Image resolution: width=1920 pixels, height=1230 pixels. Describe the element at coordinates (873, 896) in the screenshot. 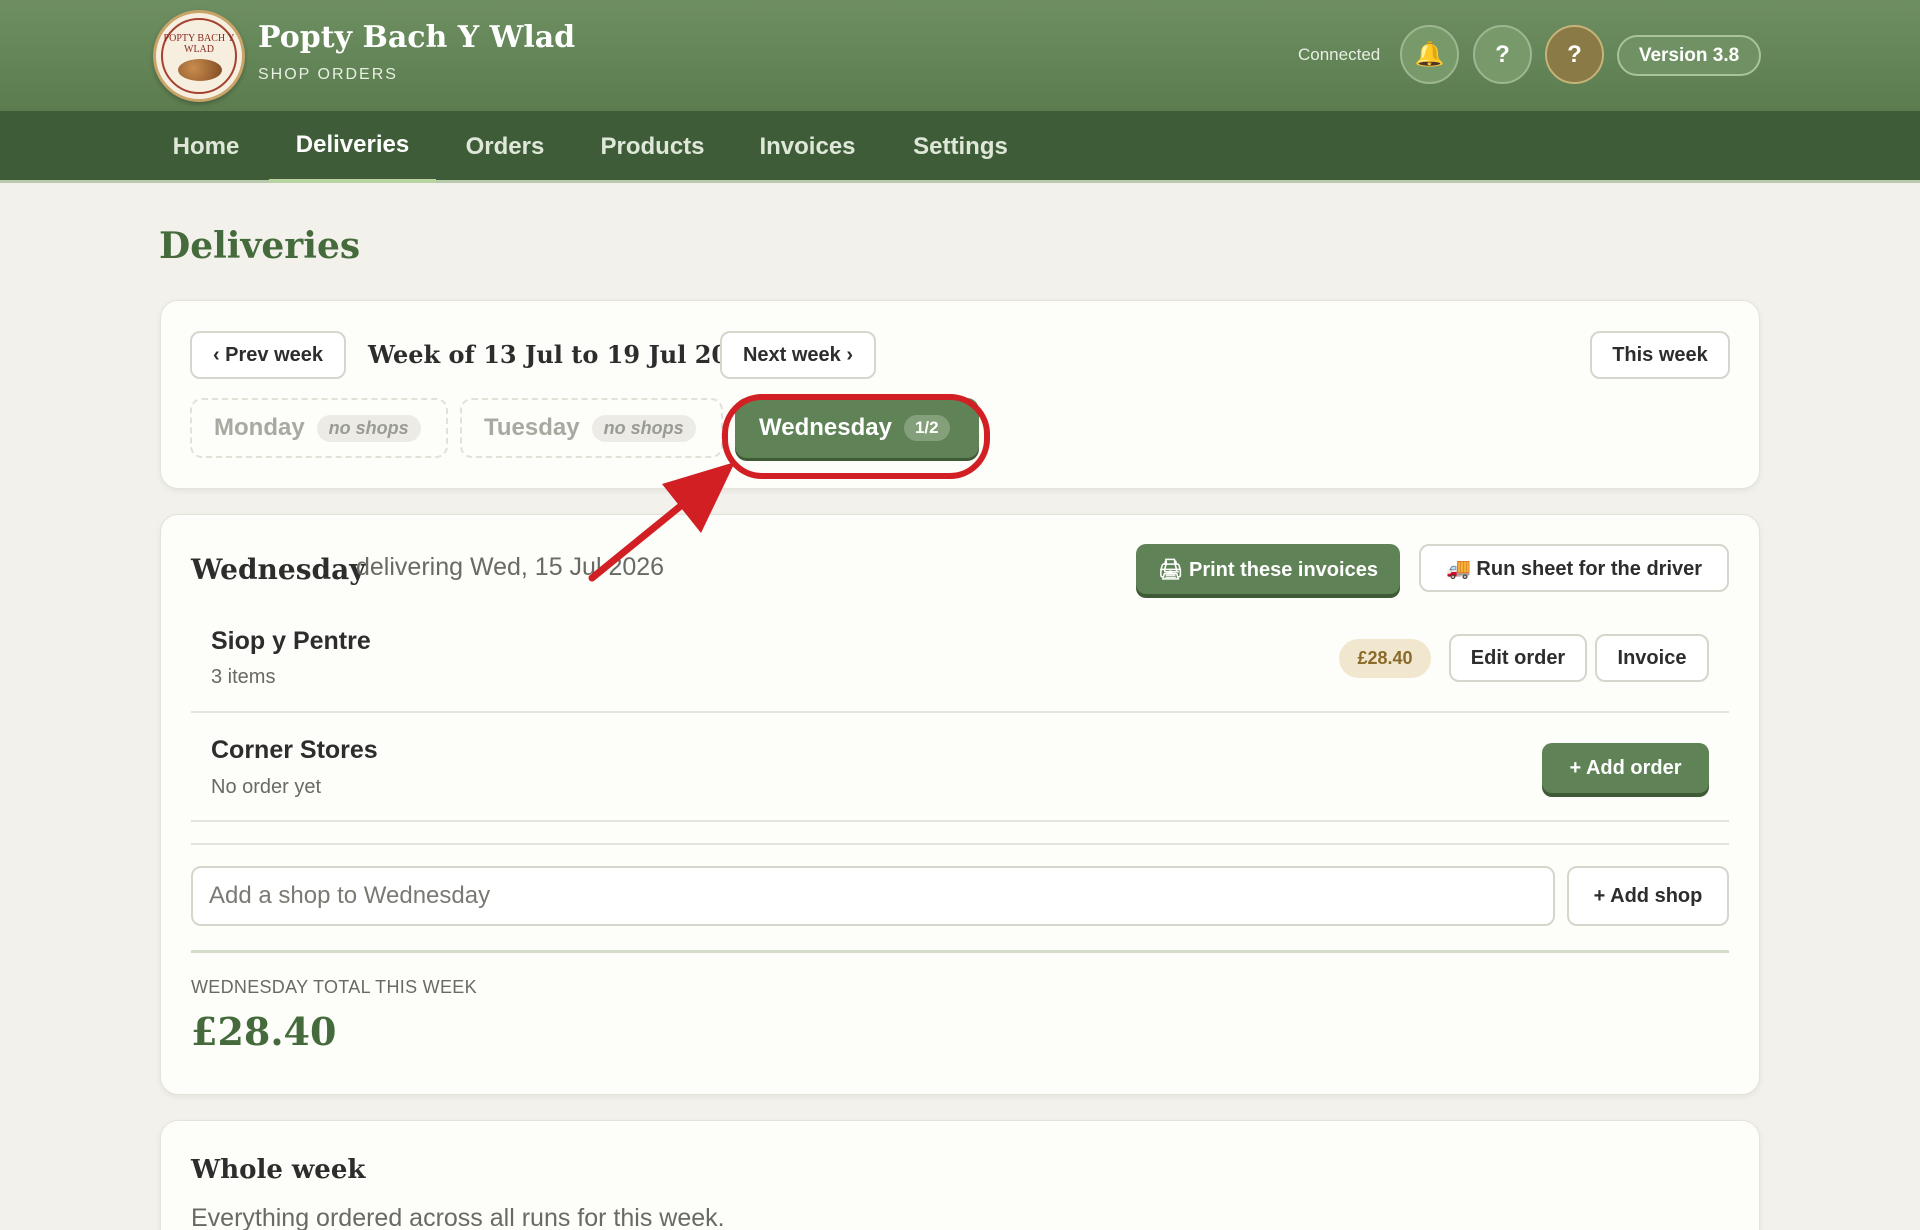

I see `add-shop-input` at that location.